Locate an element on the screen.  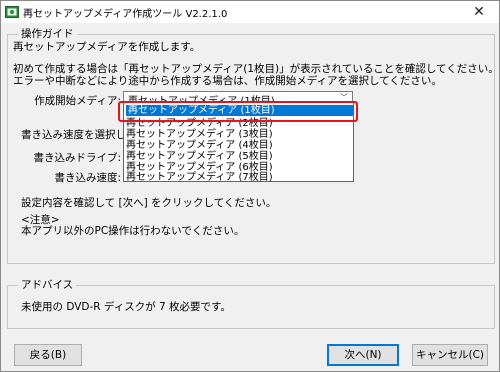
advice-text: 未使用の DVD-R ディスクが 7 枚必要です。 is located at coordinates (126, 307).